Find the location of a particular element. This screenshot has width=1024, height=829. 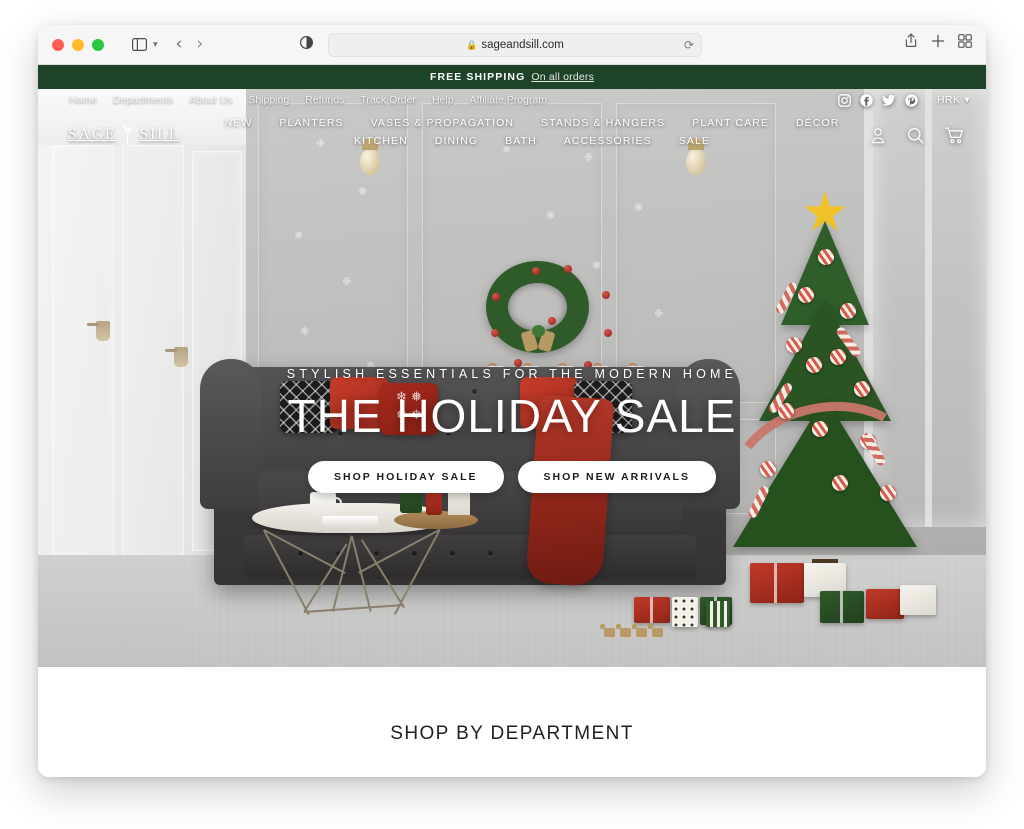

nav-item-decor: DÉCOR is located at coordinates (817, 123).